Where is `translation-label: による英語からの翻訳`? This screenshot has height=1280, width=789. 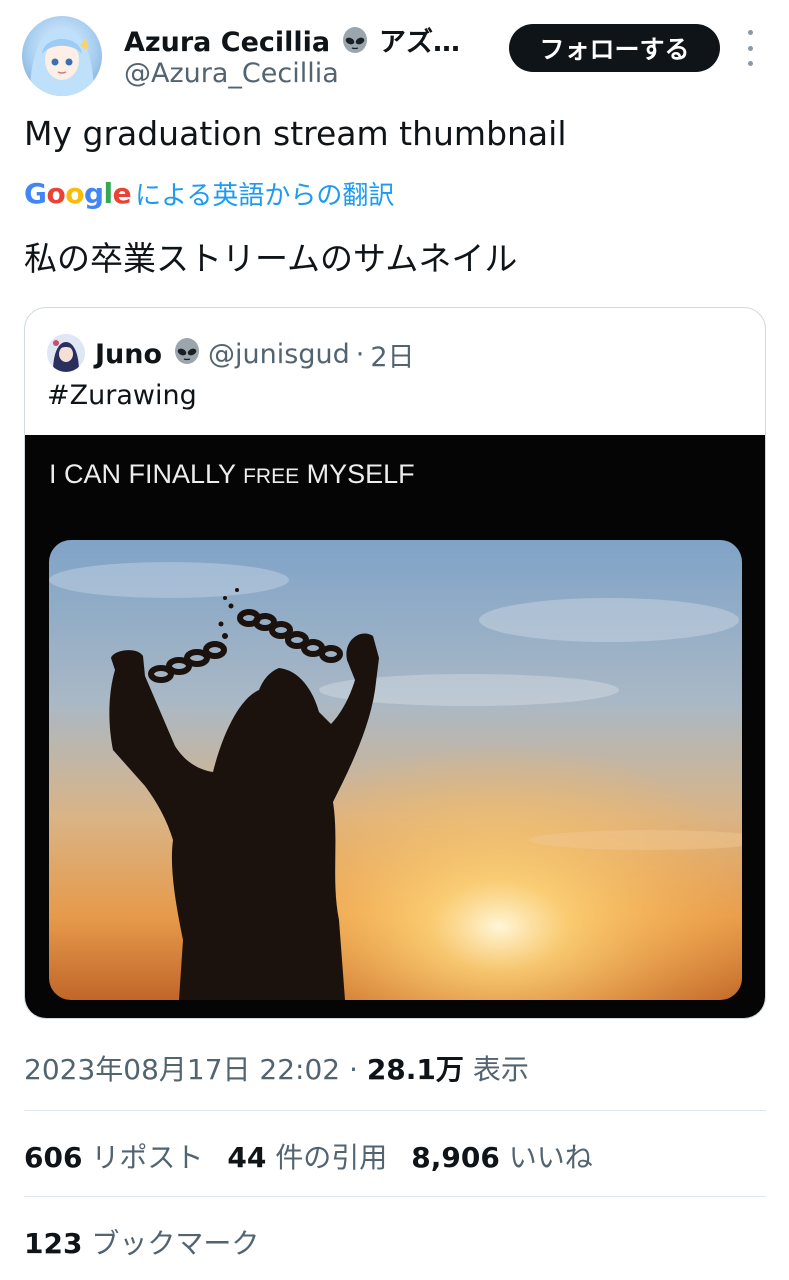 translation-label: による英語からの翻訳 is located at coordinates (265, 196).